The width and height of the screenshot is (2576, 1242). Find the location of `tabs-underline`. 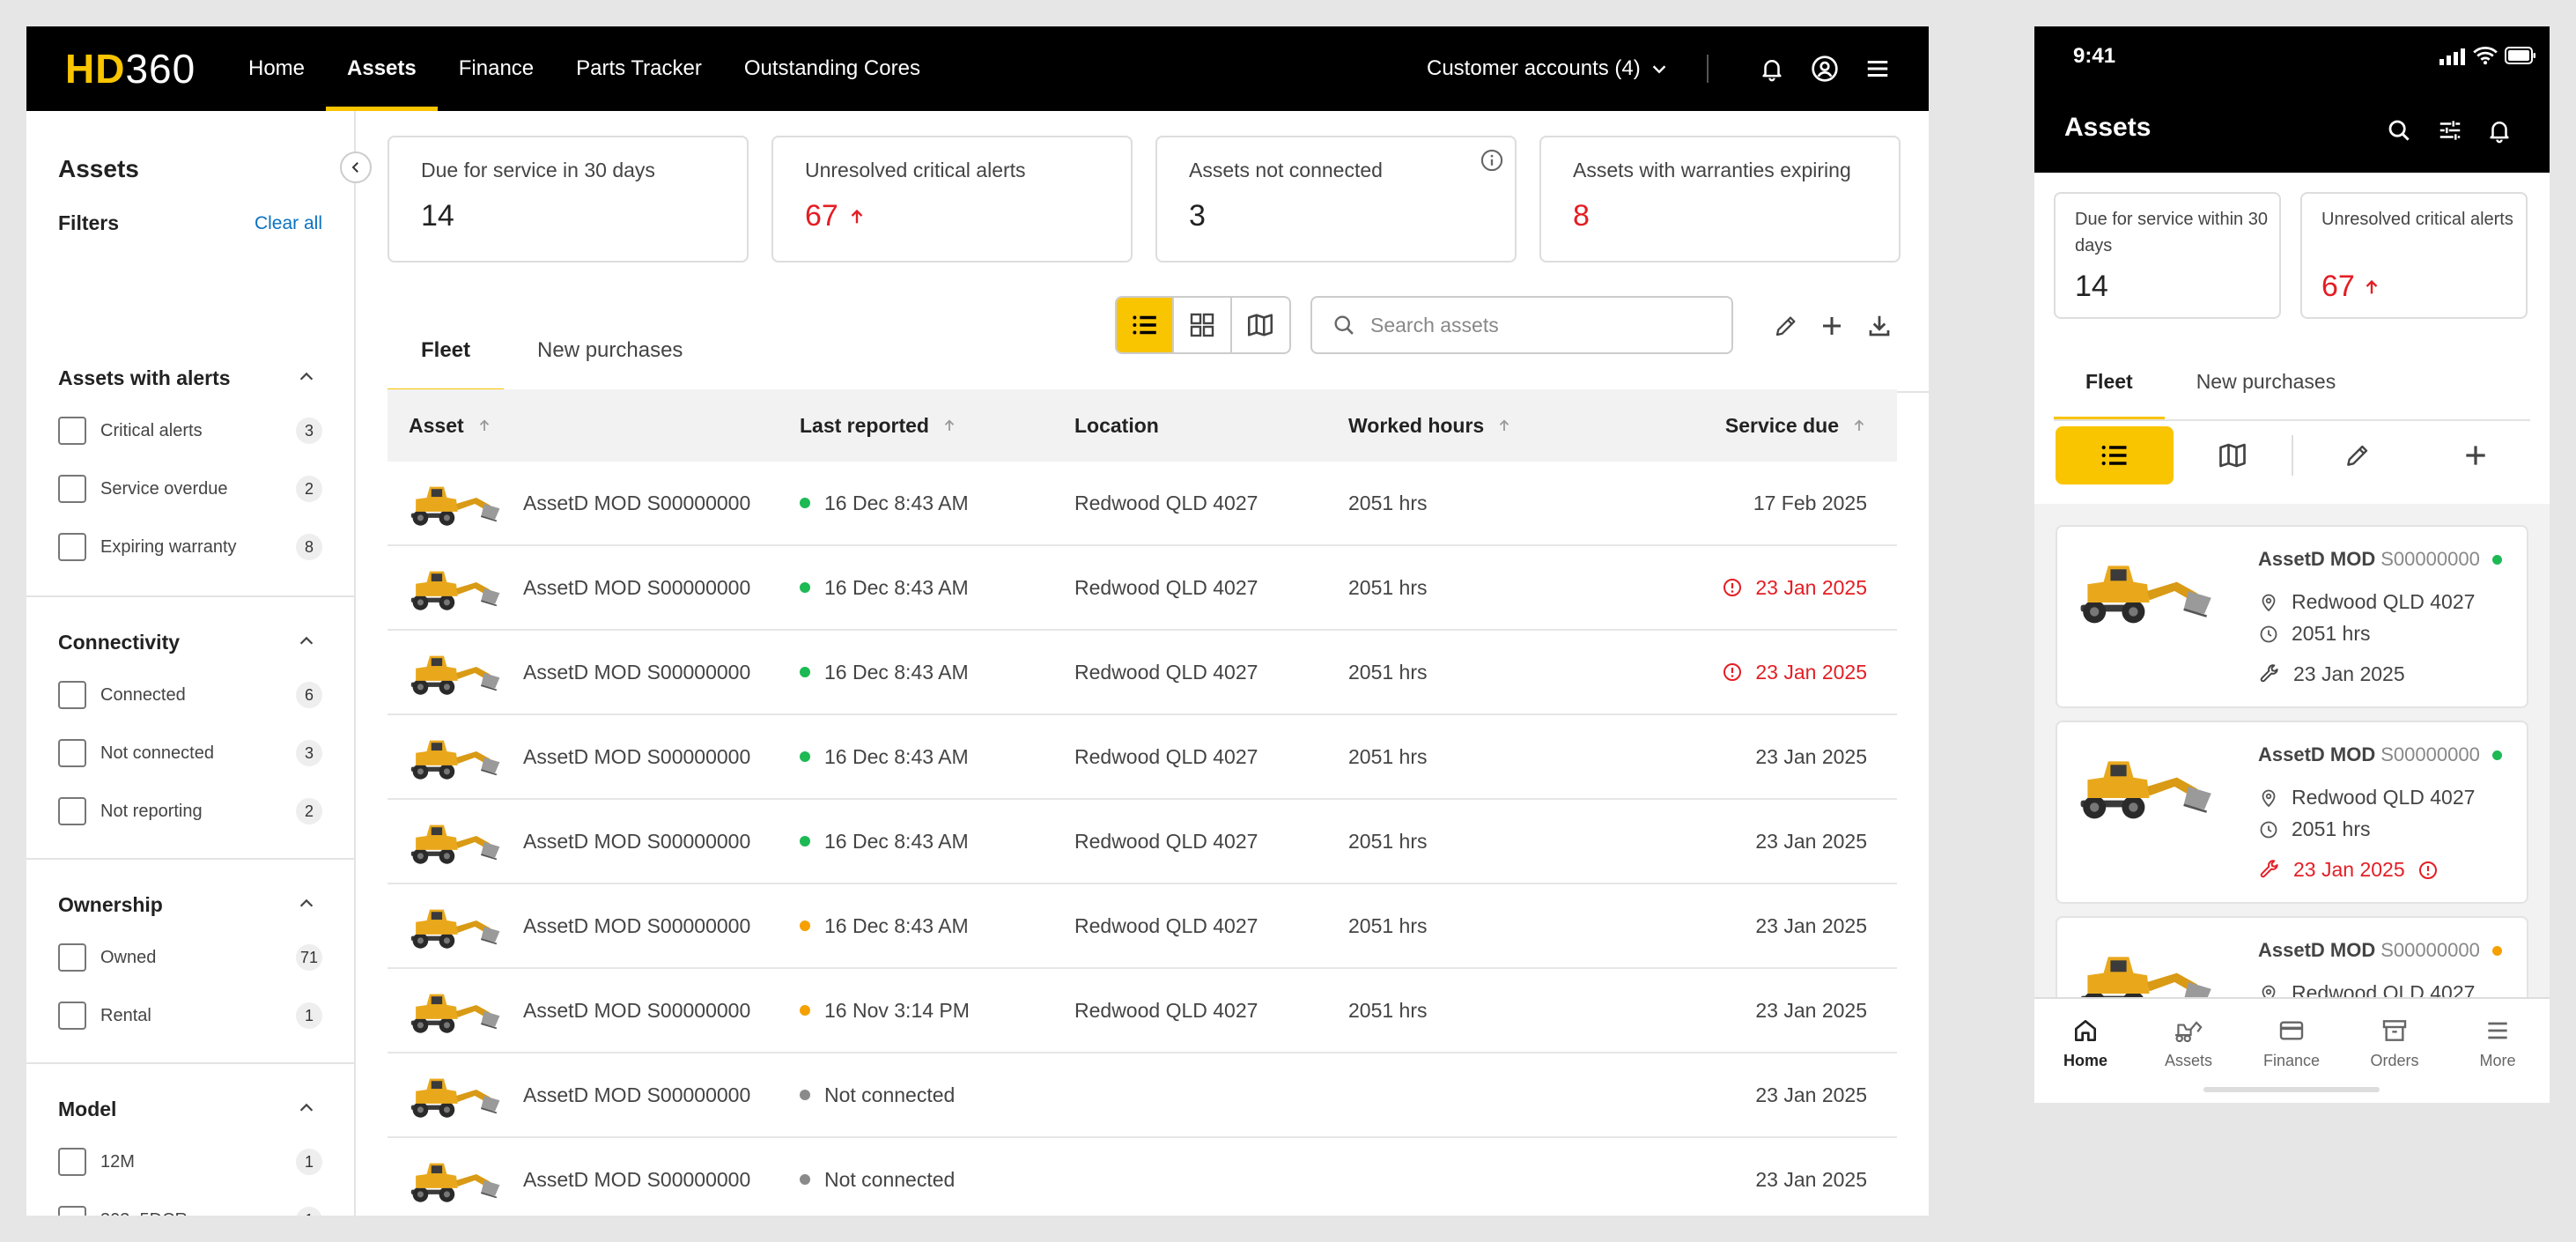

tabs-underline is located at coordinates (2292, 420).